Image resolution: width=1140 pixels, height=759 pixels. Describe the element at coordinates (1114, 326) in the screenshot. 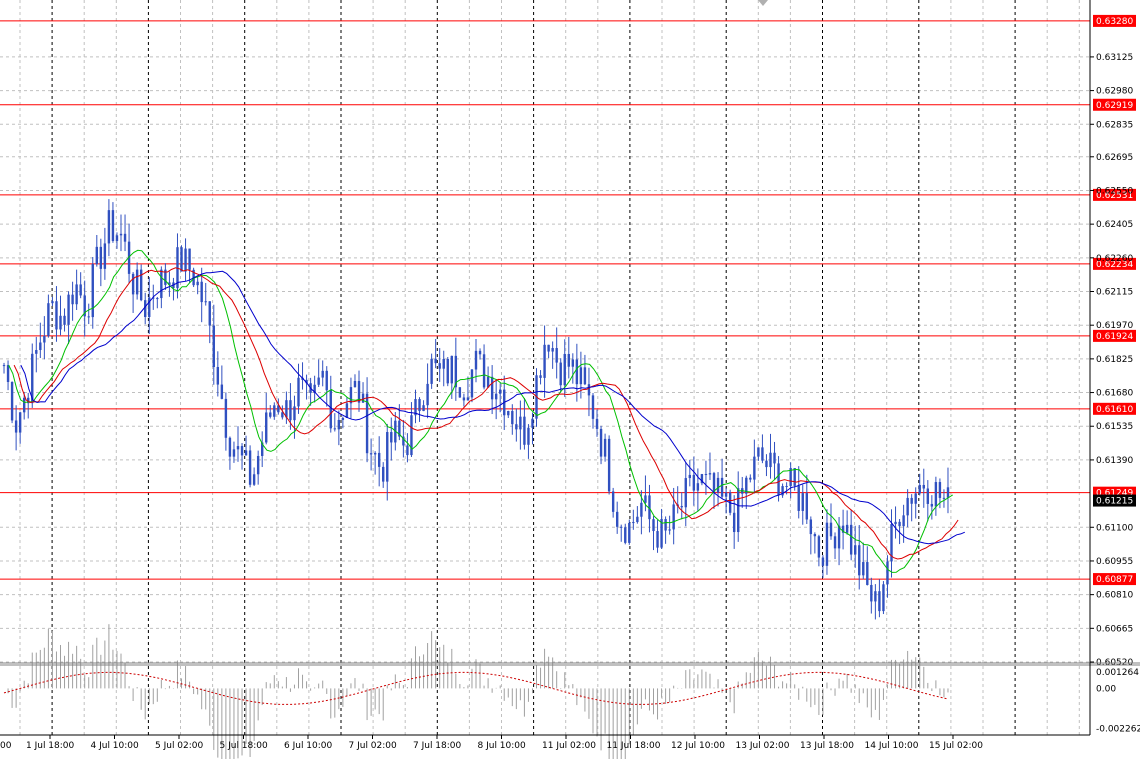

I see `price-tick-label: 0.61970` at that location.